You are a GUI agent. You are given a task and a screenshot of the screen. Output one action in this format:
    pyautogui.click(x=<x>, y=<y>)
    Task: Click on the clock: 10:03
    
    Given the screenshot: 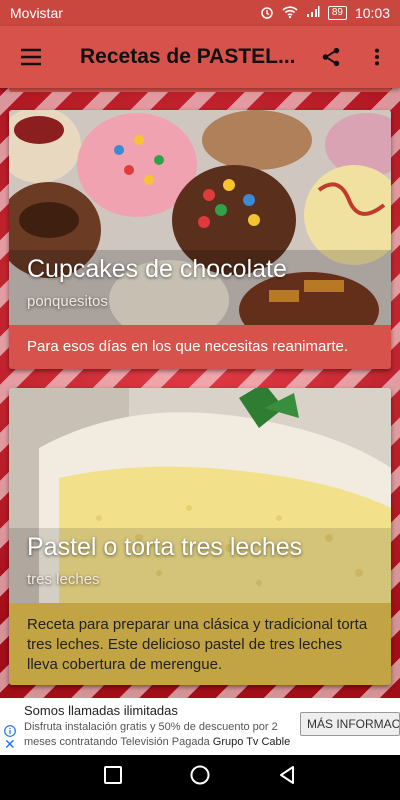 What is the action you would take?
    pyautogui.click(x=372, y=13)
    